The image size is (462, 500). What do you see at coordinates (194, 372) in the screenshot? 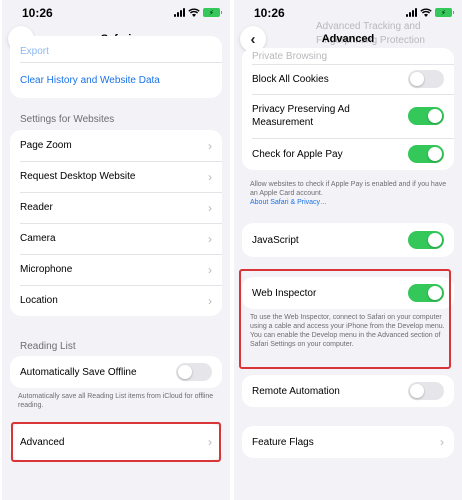
I see `save-offline-toggle` at bounding box center [194, 372].